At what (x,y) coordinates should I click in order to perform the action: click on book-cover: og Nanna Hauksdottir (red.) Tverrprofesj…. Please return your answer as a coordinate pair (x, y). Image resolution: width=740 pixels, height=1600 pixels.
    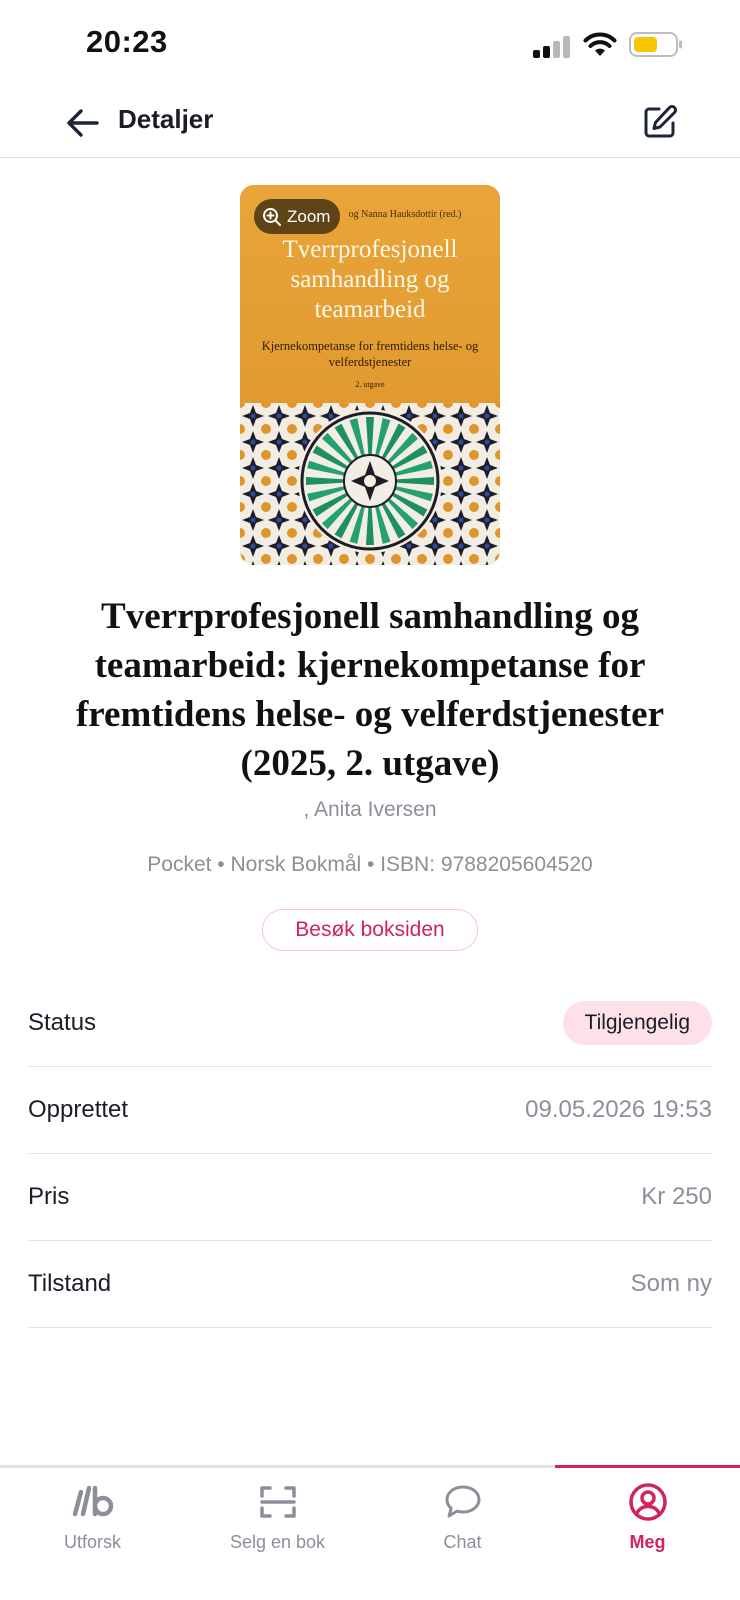
    Looking at the image, I should click on (370, 375).